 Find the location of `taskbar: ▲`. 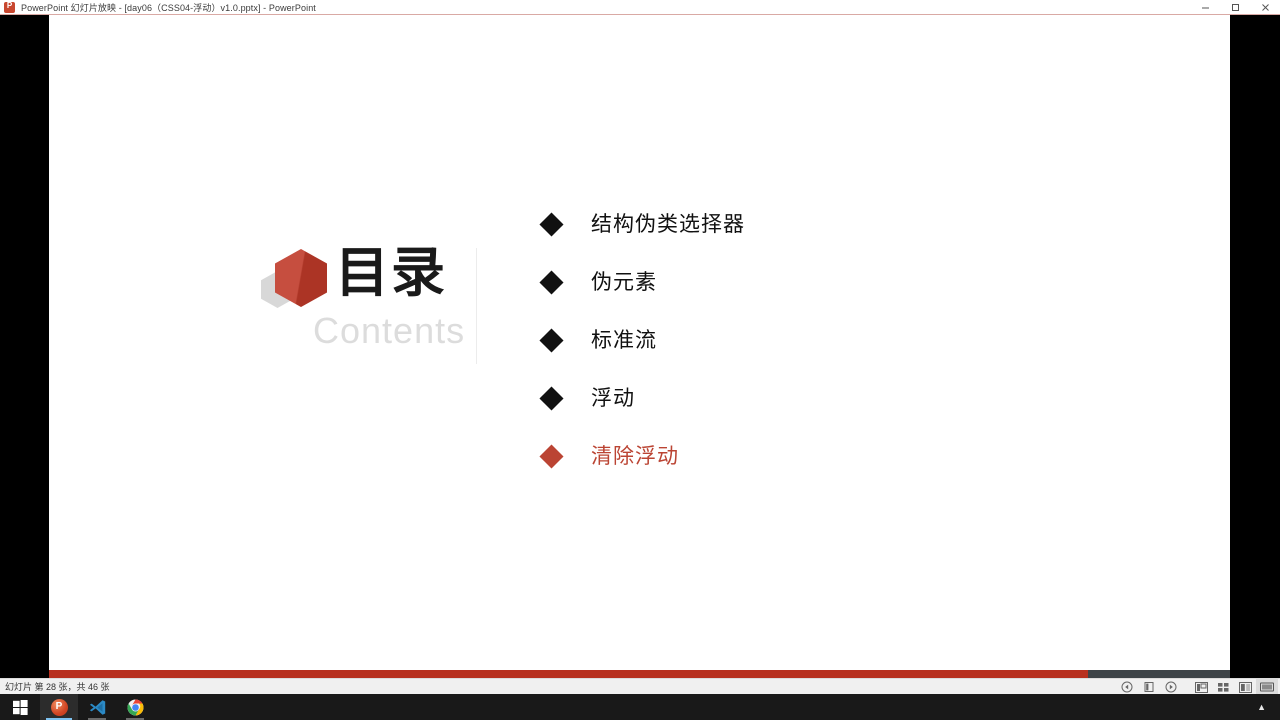

taskbar: ▲ is located at coordinates (640, 707).